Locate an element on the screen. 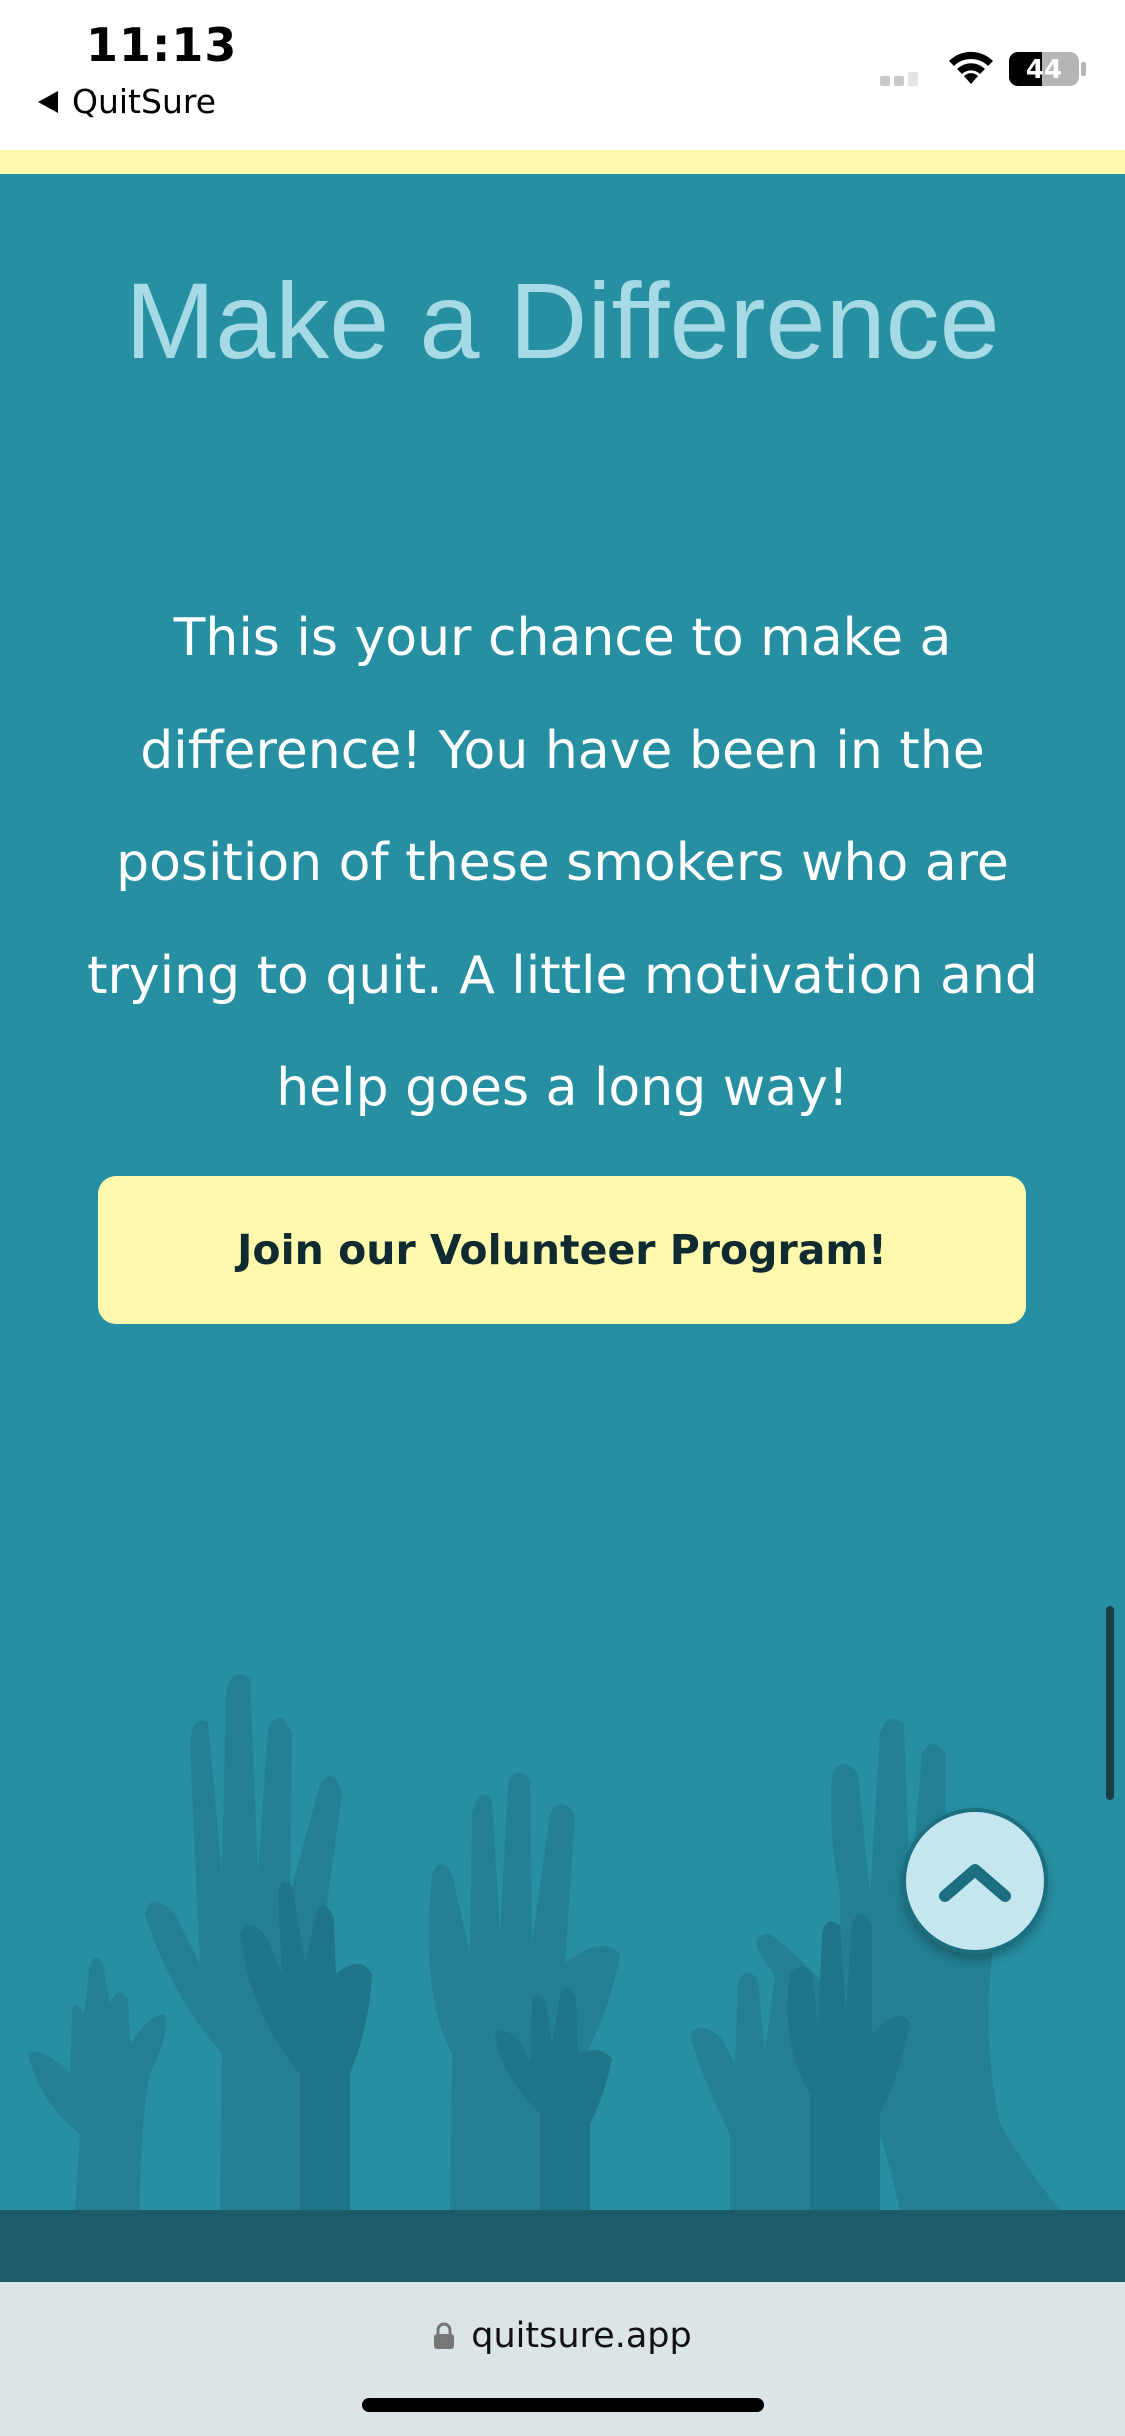 Image resolution: width=1125 pixels, height=2436 pixels. browser-address-bar: quitsure.app is located at coordinates (562, 2359).